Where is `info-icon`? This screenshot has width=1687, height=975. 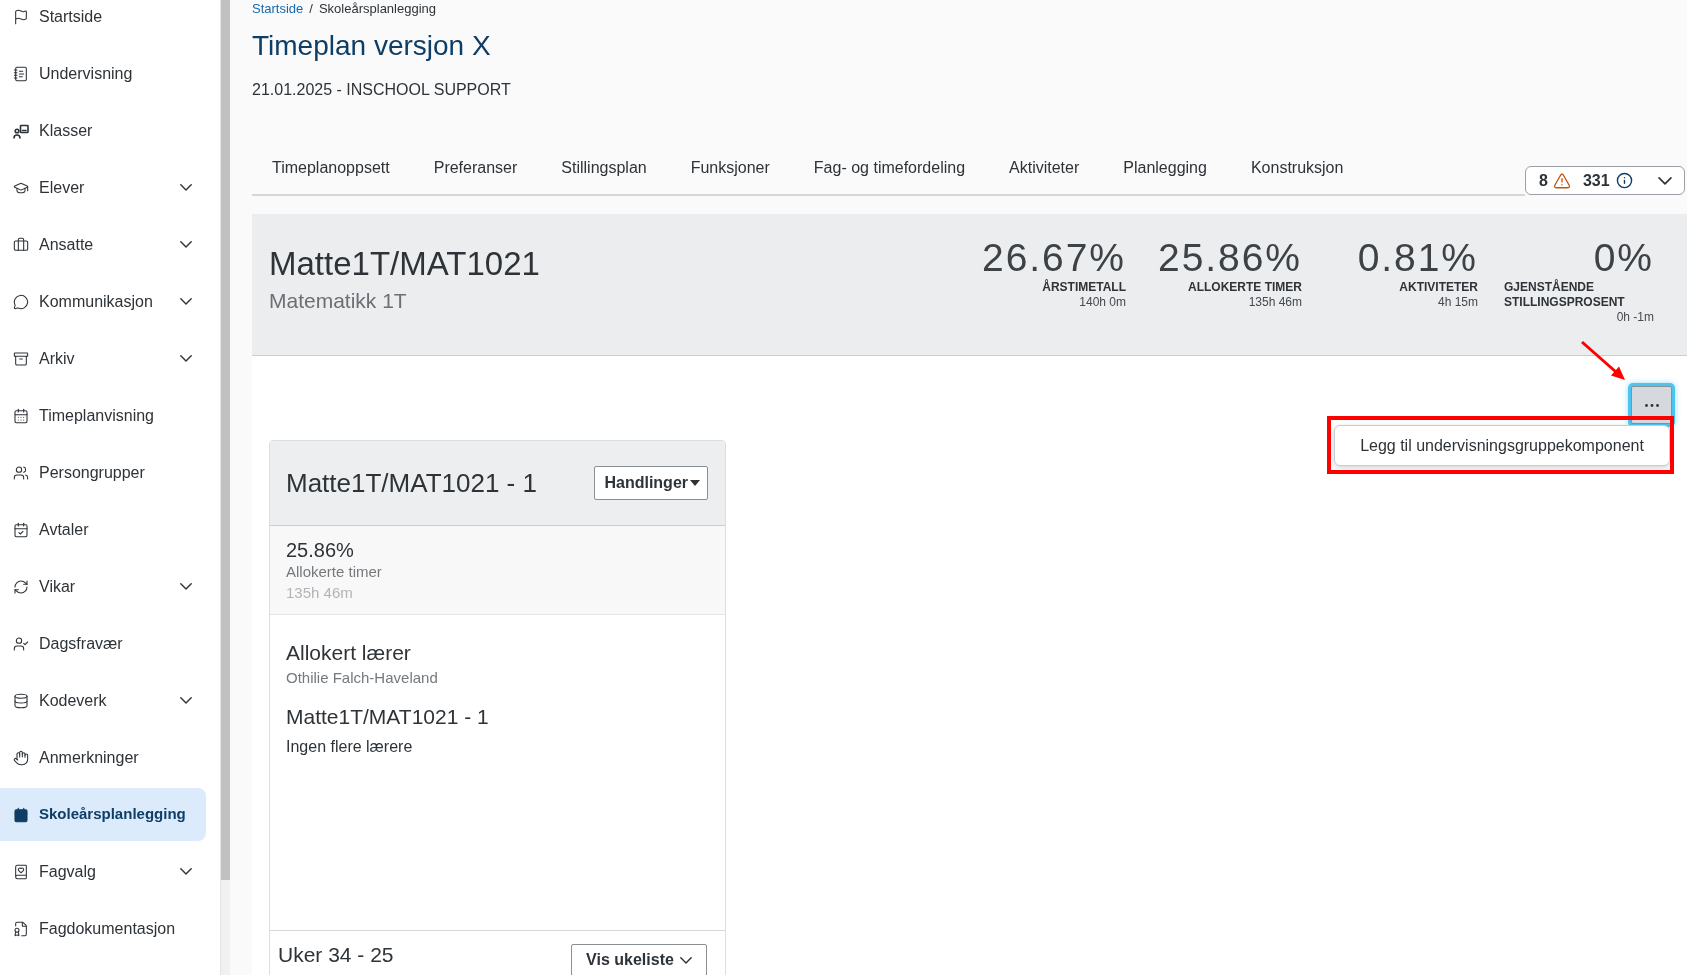 info-icon is located at coordinates (1624, 180).